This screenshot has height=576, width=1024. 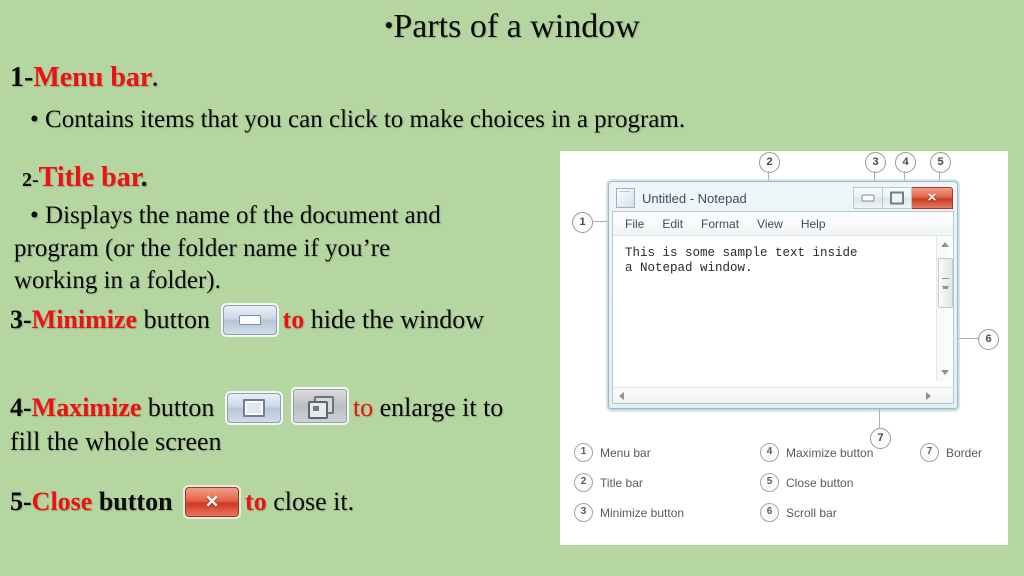 I want to click on item-2-period: ., so click(x=144, y=177).